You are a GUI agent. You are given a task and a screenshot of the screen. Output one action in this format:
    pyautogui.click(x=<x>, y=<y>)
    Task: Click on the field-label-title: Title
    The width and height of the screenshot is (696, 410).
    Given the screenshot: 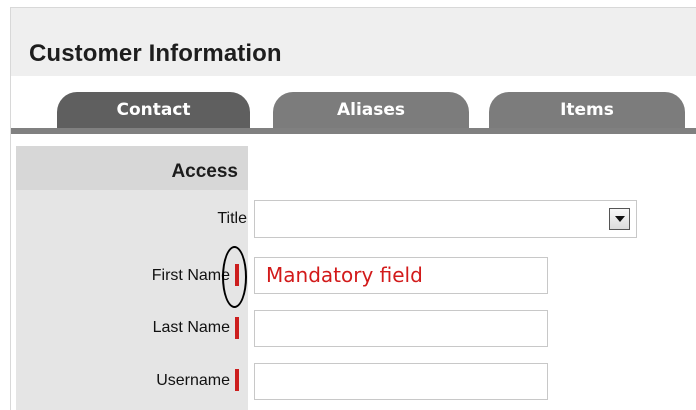 What is the action you would take?
    pyautogui.click(x=232, y=218)
    